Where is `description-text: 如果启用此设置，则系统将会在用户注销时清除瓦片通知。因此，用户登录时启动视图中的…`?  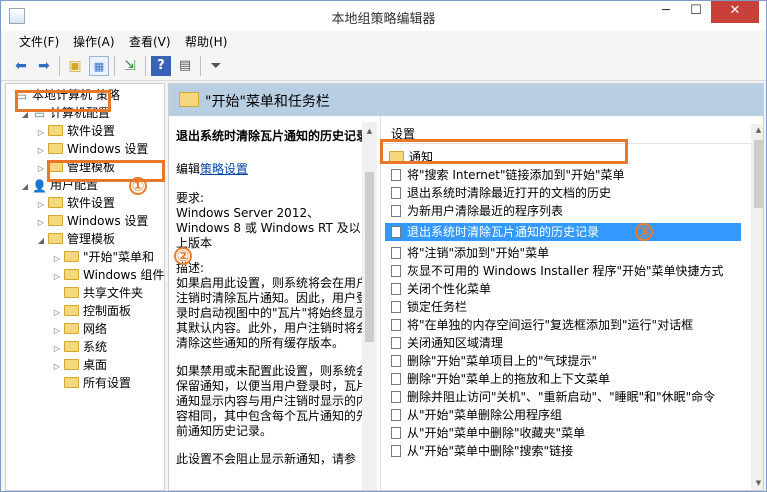 description-text: 如果启用此设置，则系统将会在用户注销时清除瓦片通知。因此，用户登录时启动视图中的… is located at coordinates (272, 313).